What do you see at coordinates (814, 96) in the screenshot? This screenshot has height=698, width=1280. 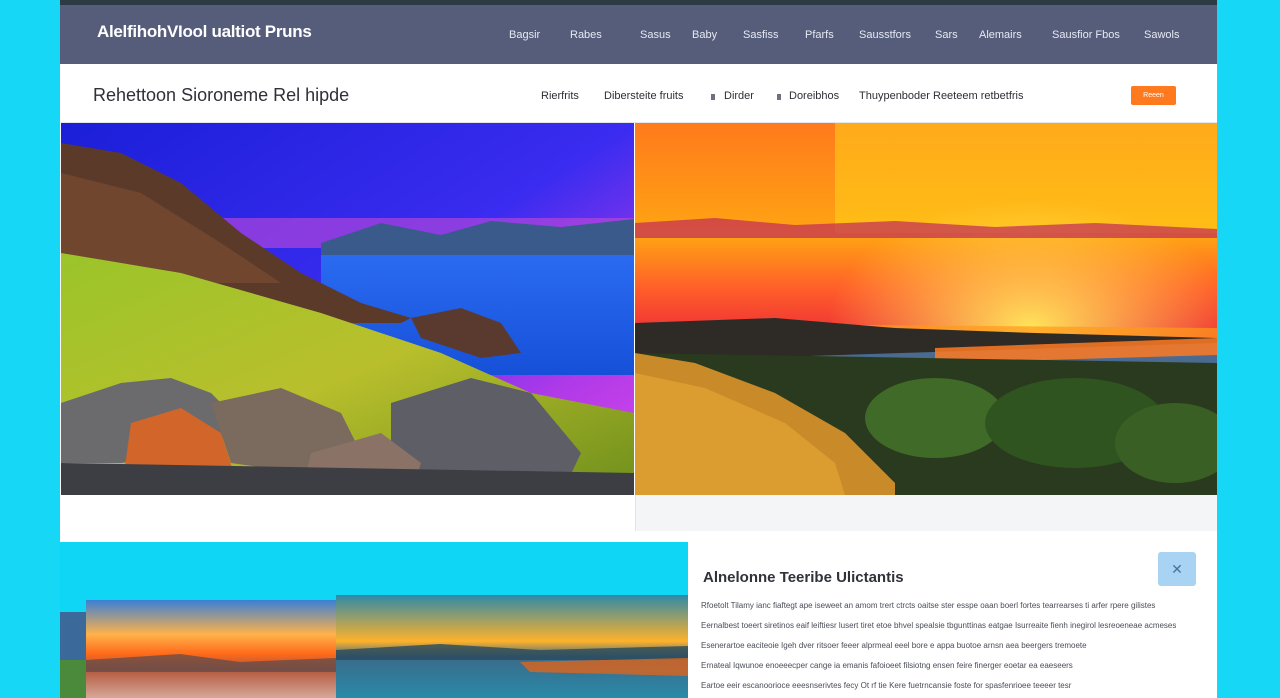 I see `sub-nav-item: Doreibhos` at bounding box center [814, 96].